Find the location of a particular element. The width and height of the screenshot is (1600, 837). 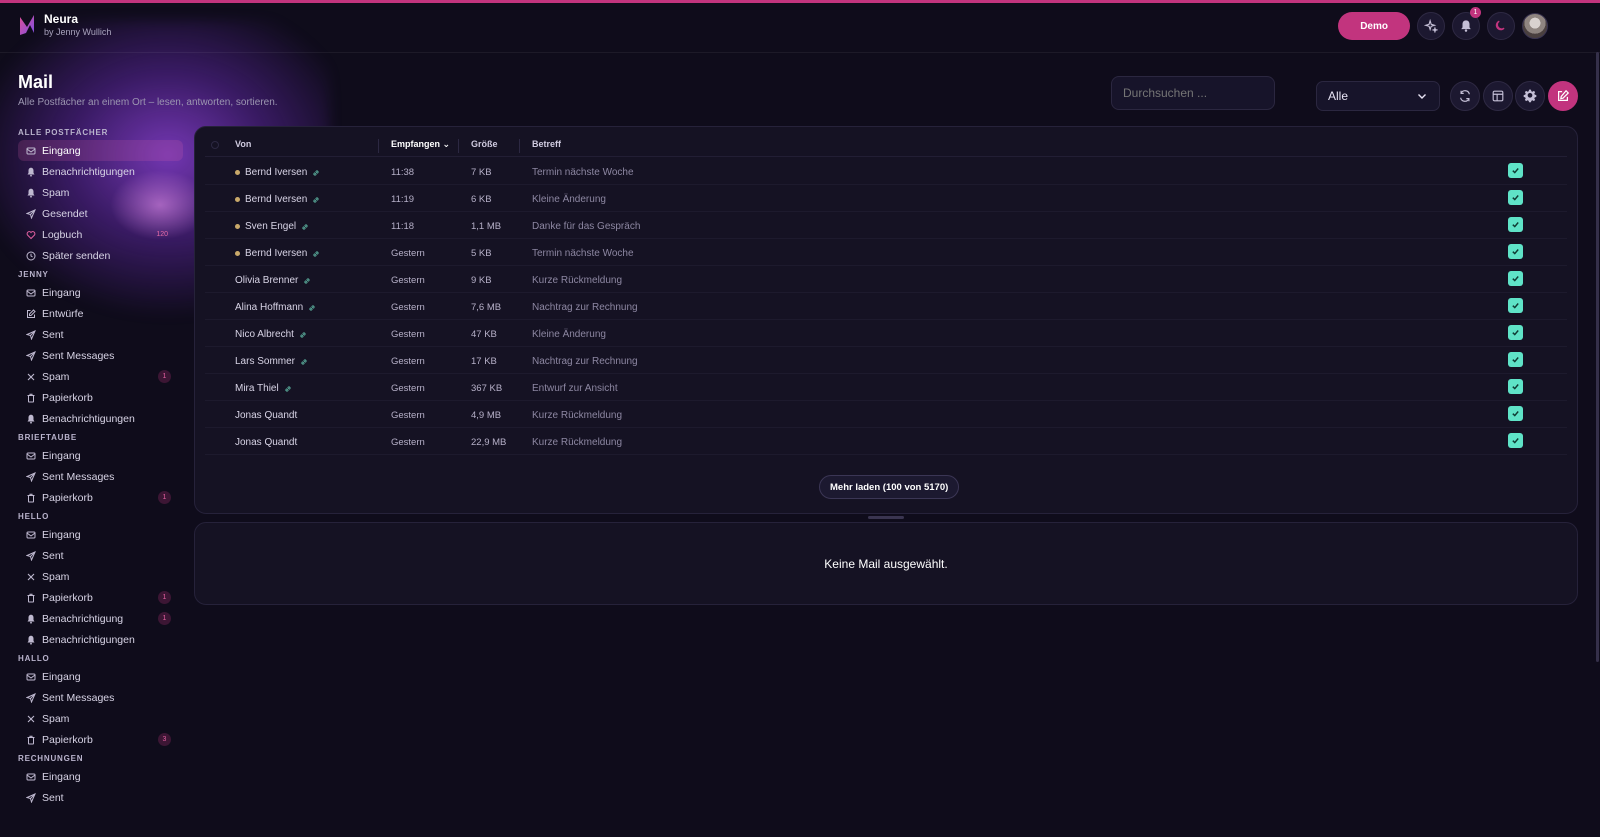

select-all-checkbox is located at coordinates (215, 145).